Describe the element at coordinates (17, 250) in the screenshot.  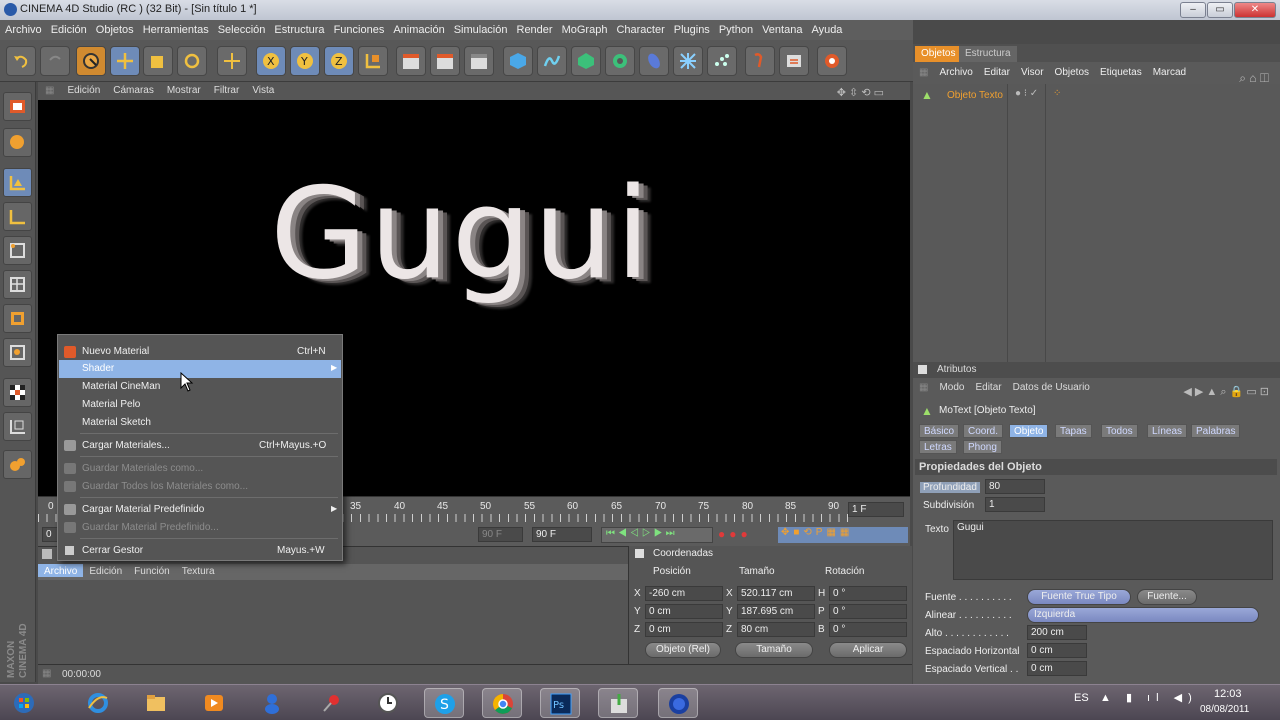
I see `edges-mode-button` at that location.